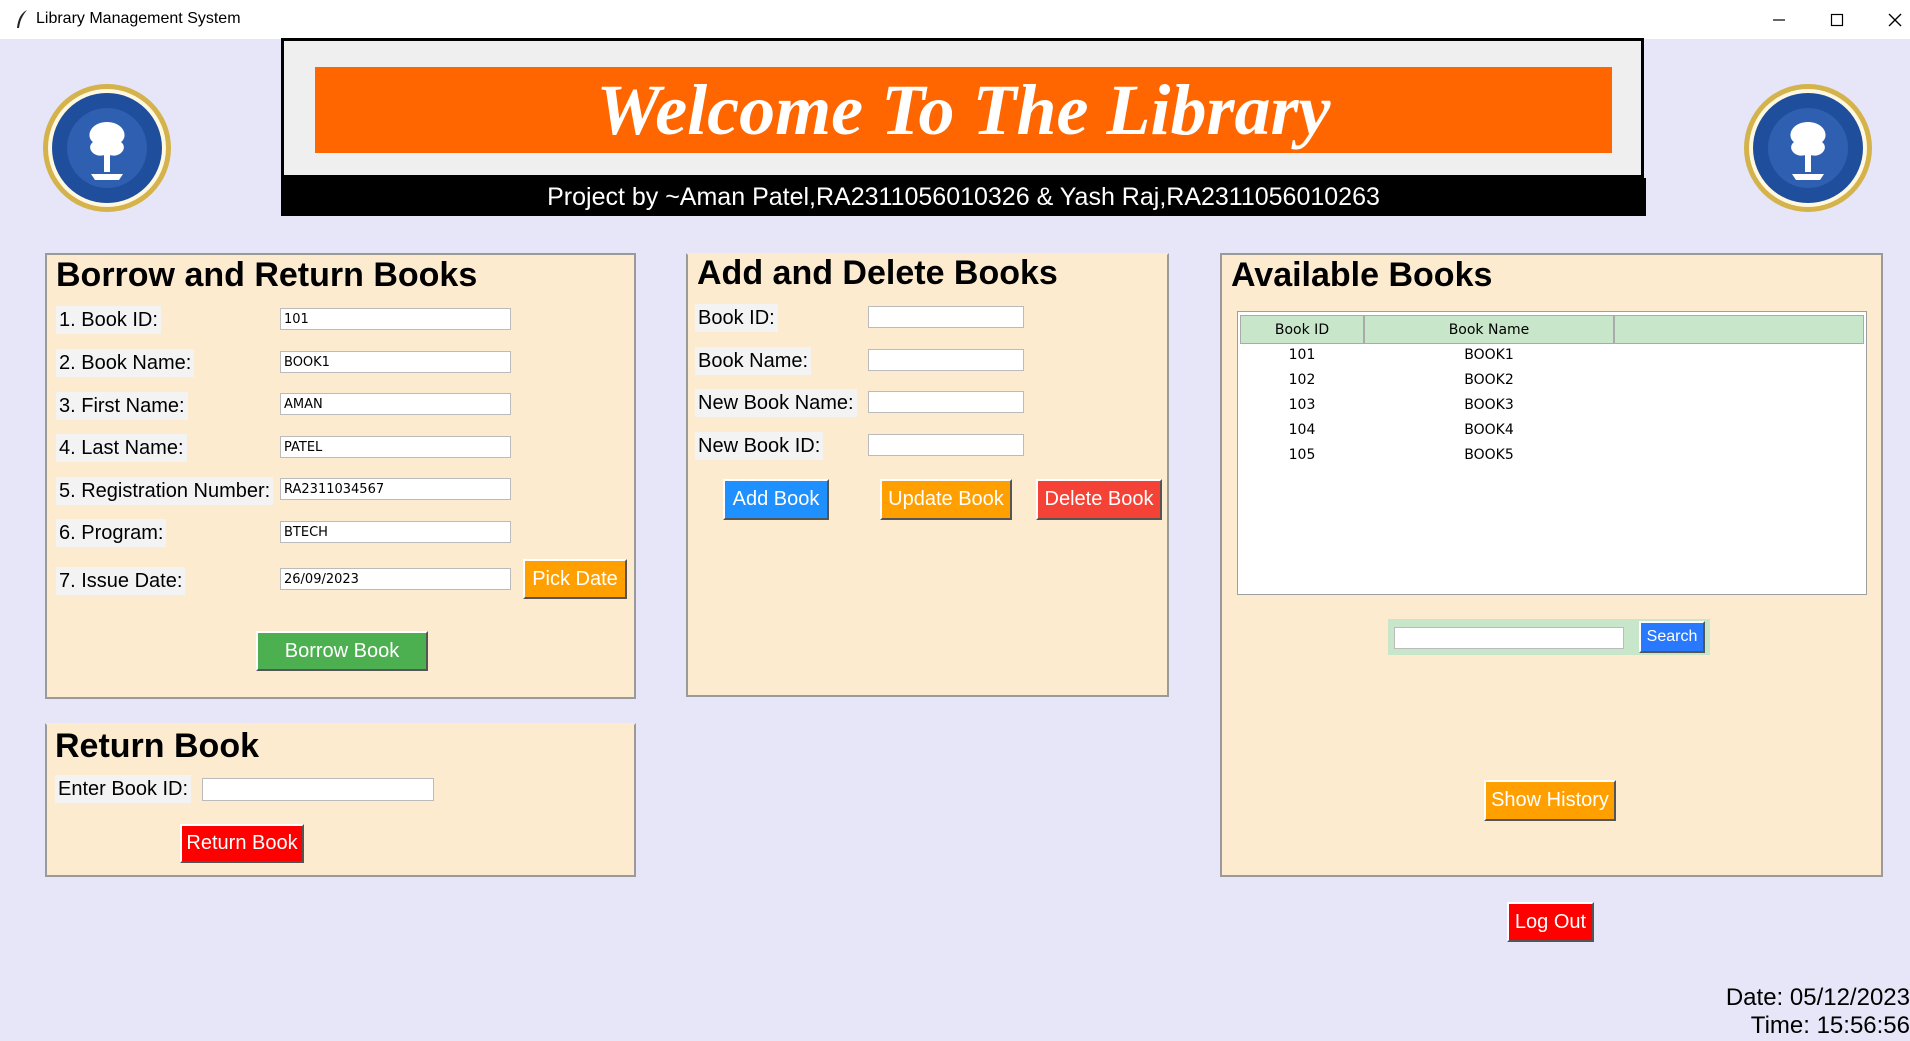 Image resolution: width=1910 pixels, height=1041 pixels. I want to click on search-input, so click(1509, 638).